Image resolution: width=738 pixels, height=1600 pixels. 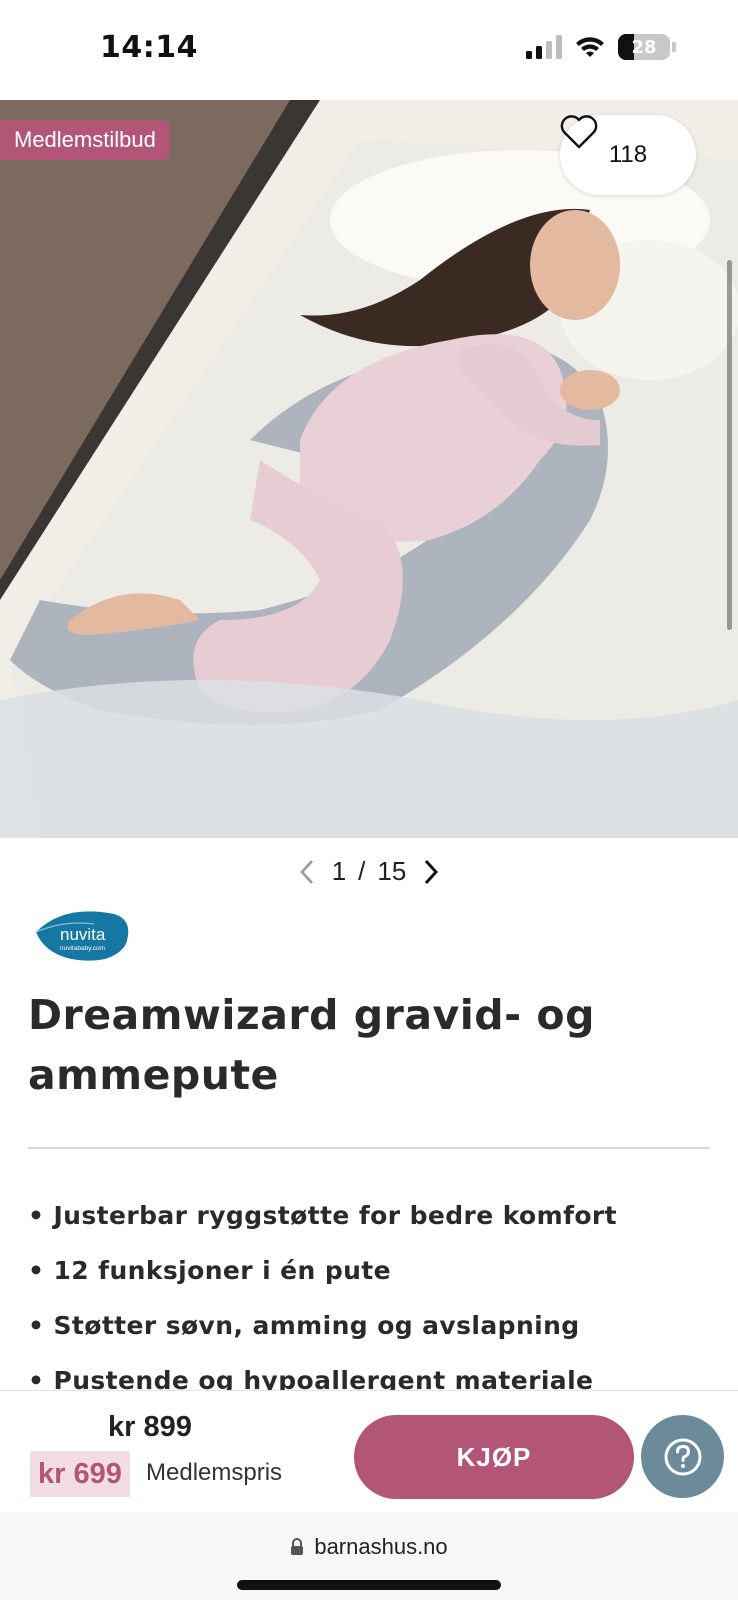 I want to click on pager-total: 15, so click(x=392, y=871).